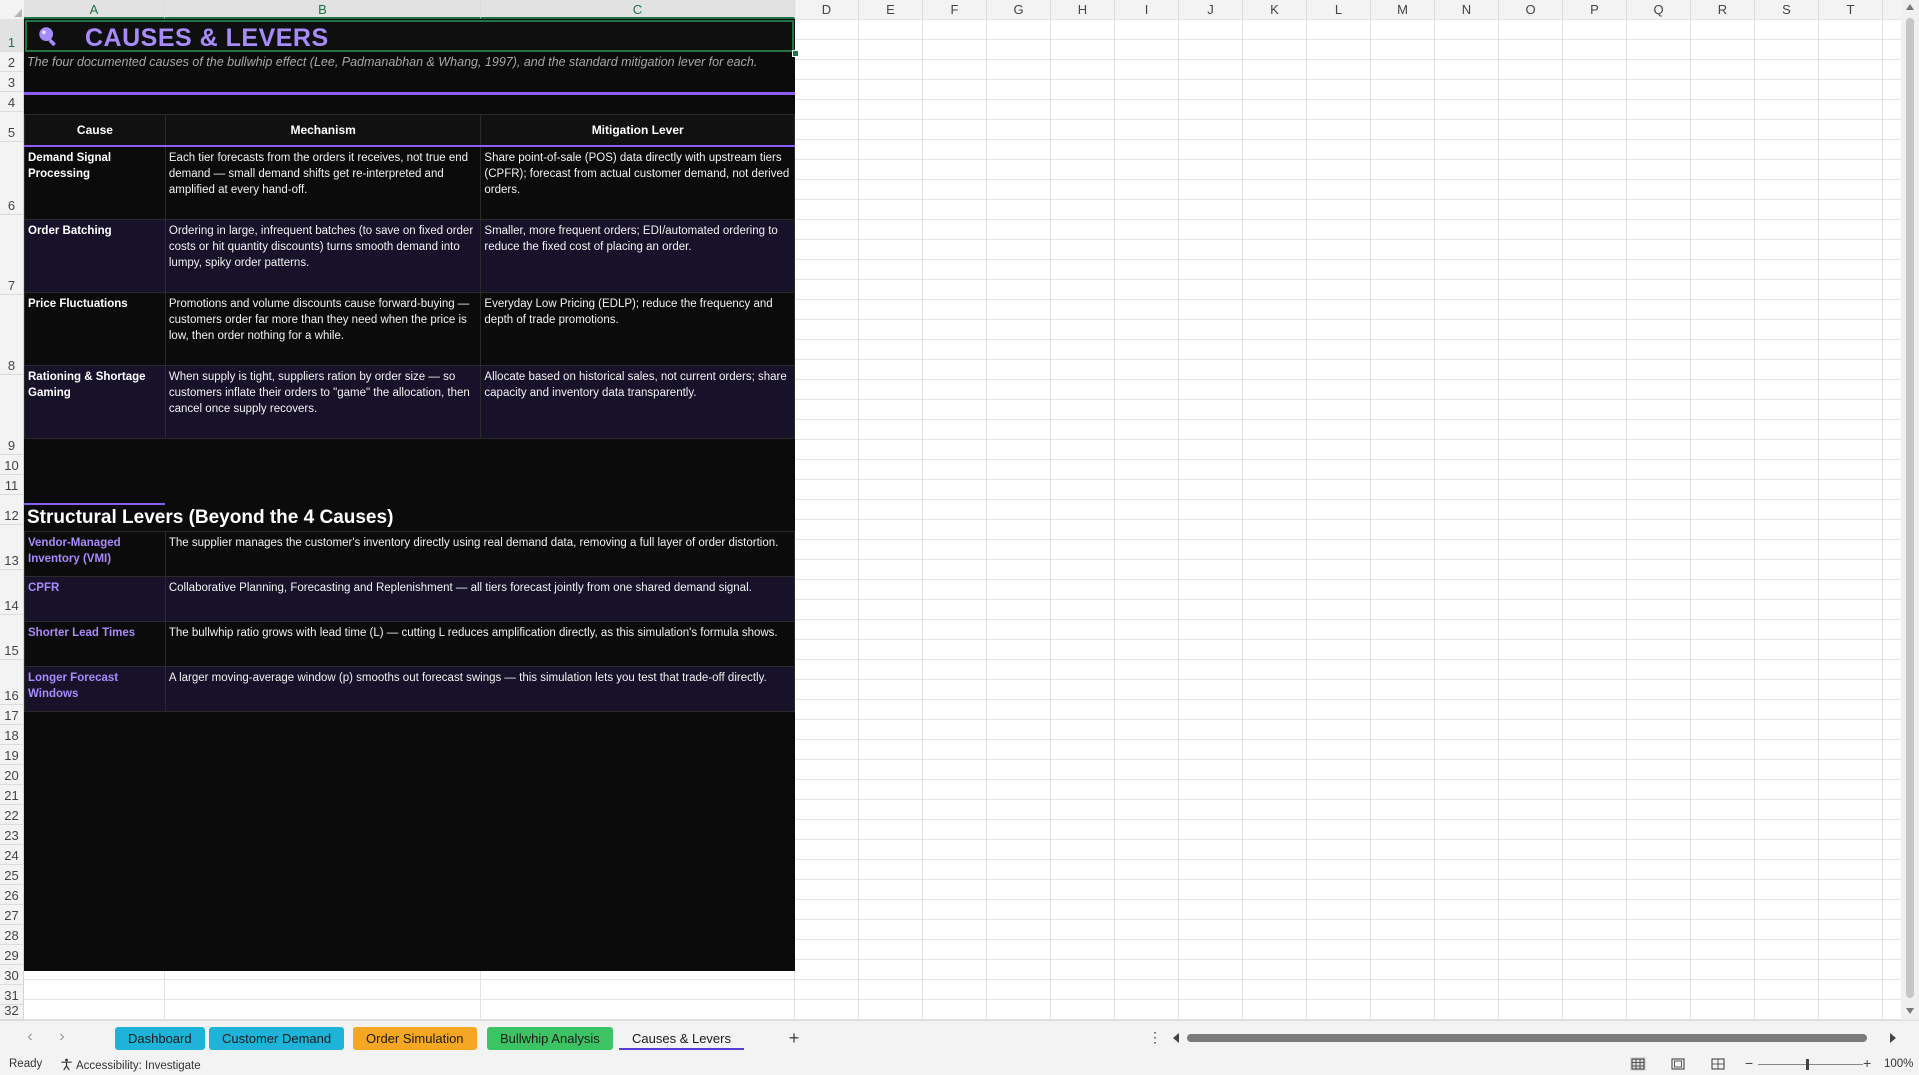 The width and height of the screenshot is (1919, 1075). I want to click on row-header: 25, so click(12, 875).